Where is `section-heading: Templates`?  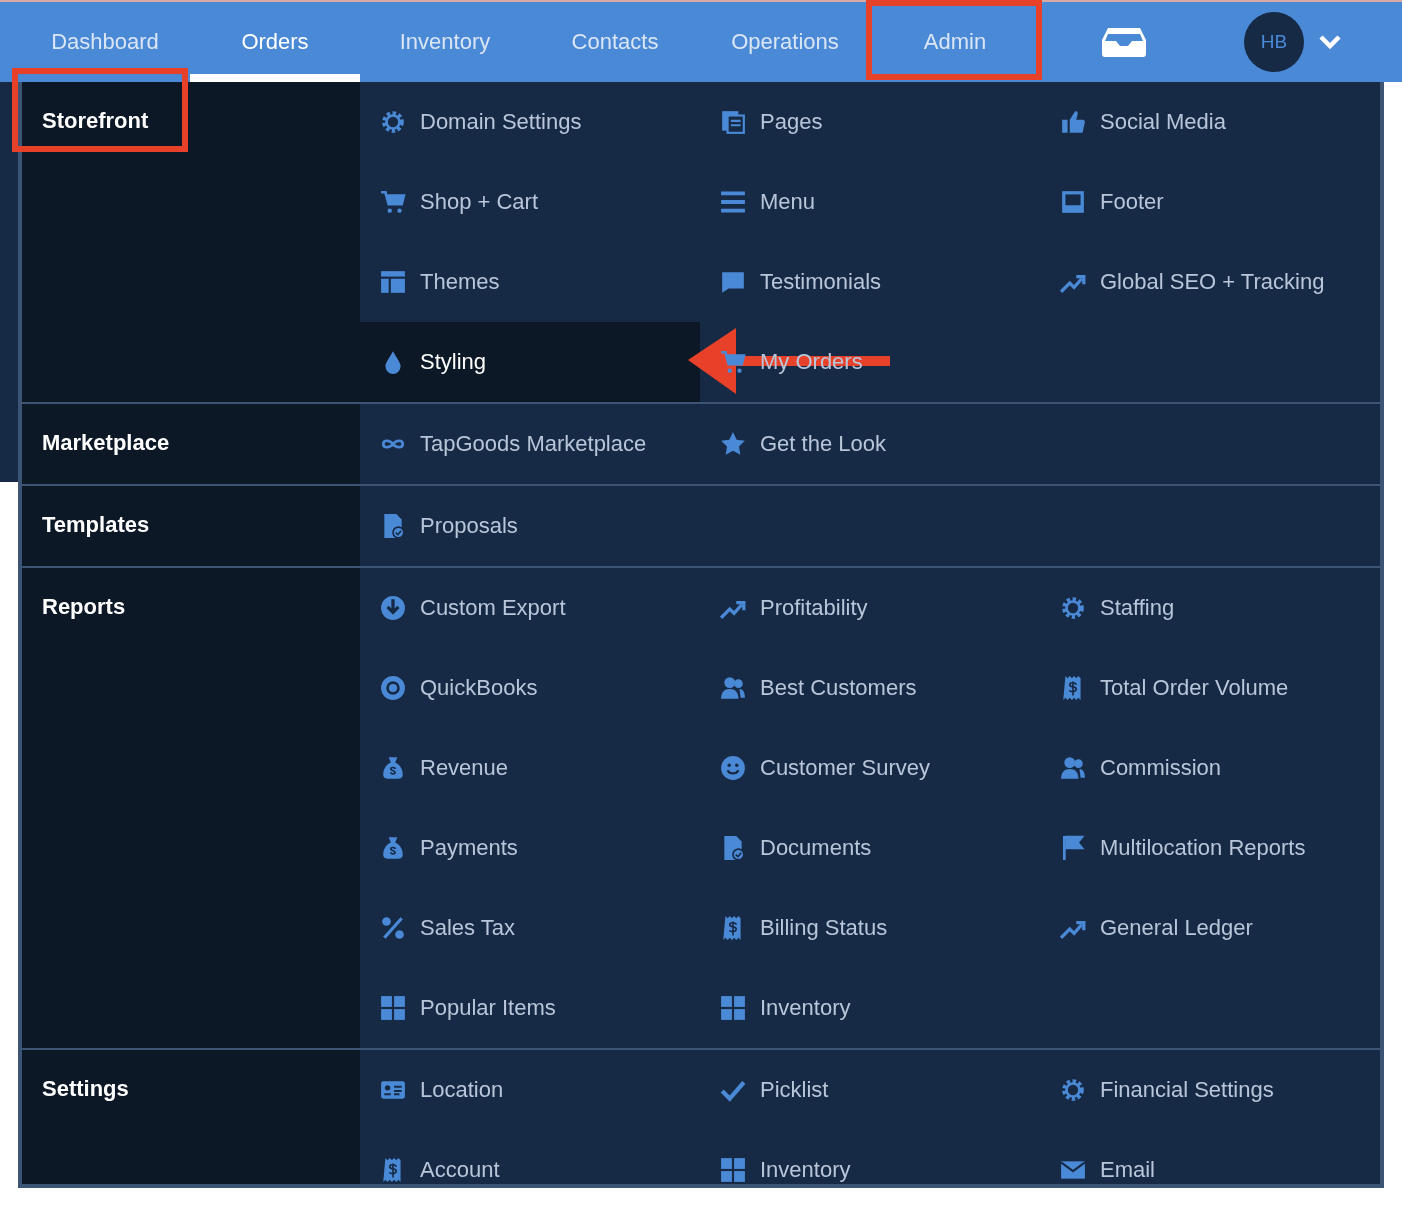
section-heading: Templates is located at coordinates (96, 525).